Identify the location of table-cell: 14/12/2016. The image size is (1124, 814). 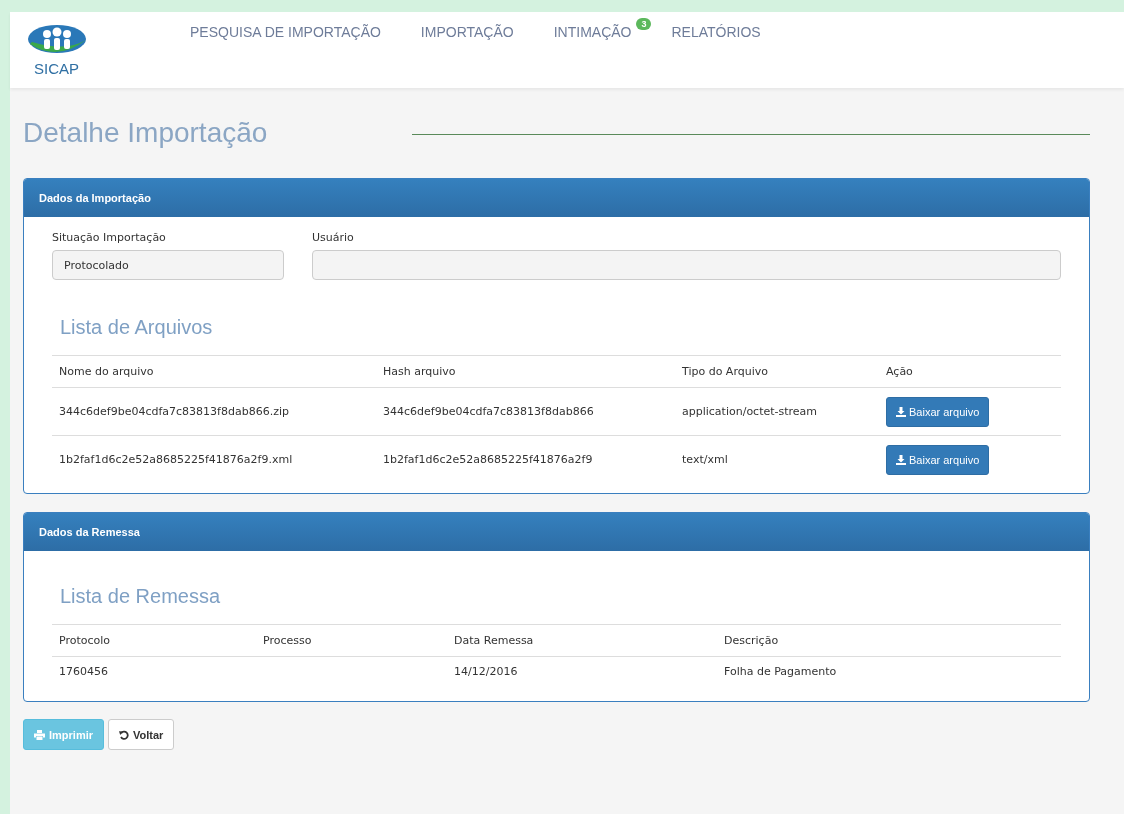
(486, 671).